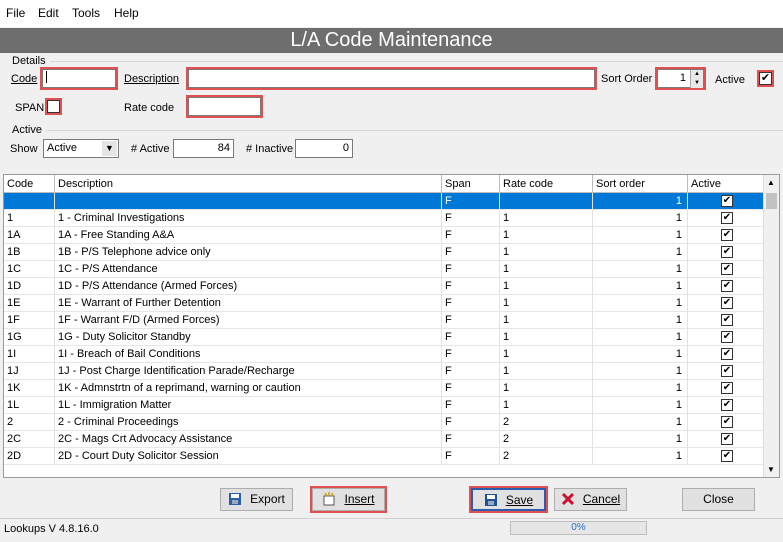 This screenshot has width=783, height=542. I want to click on column-header-code: Code, so click(29, 184).